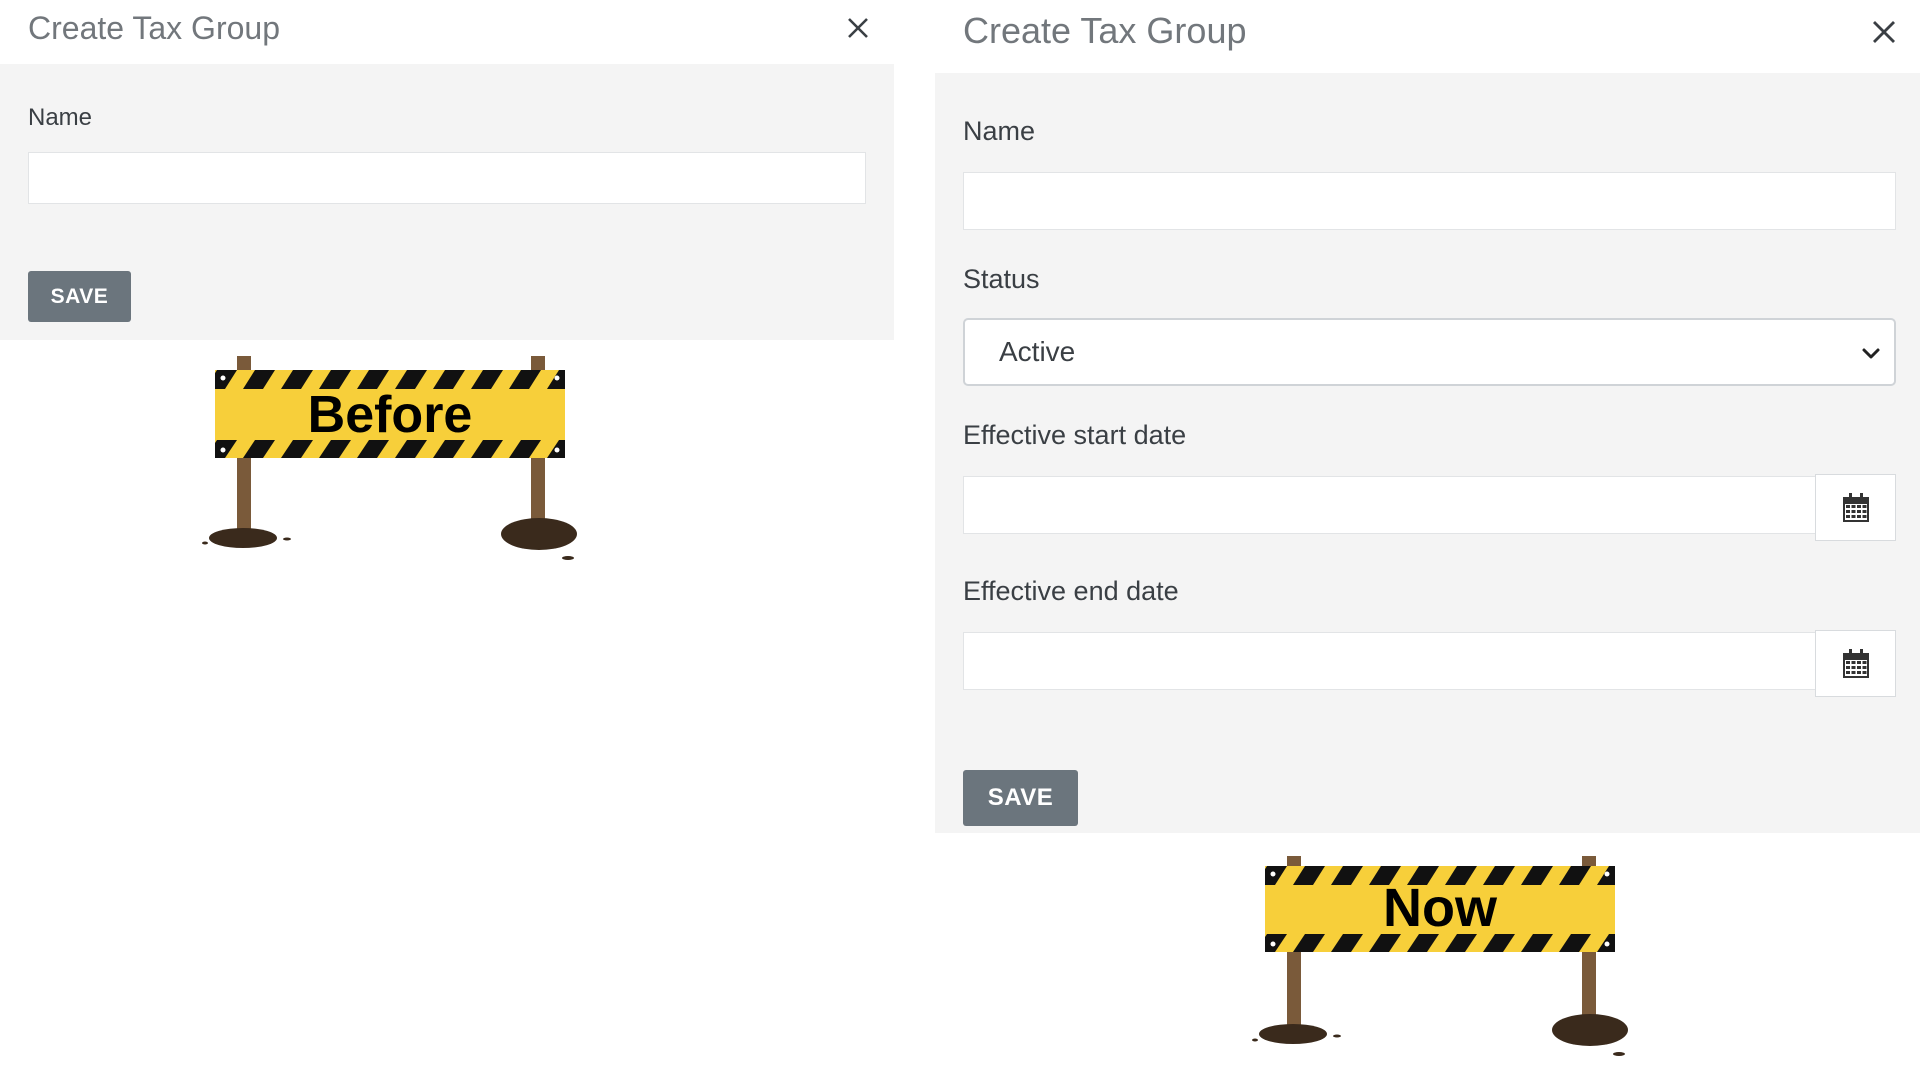  I want to click on status-select: Active, so click(1429, 352).